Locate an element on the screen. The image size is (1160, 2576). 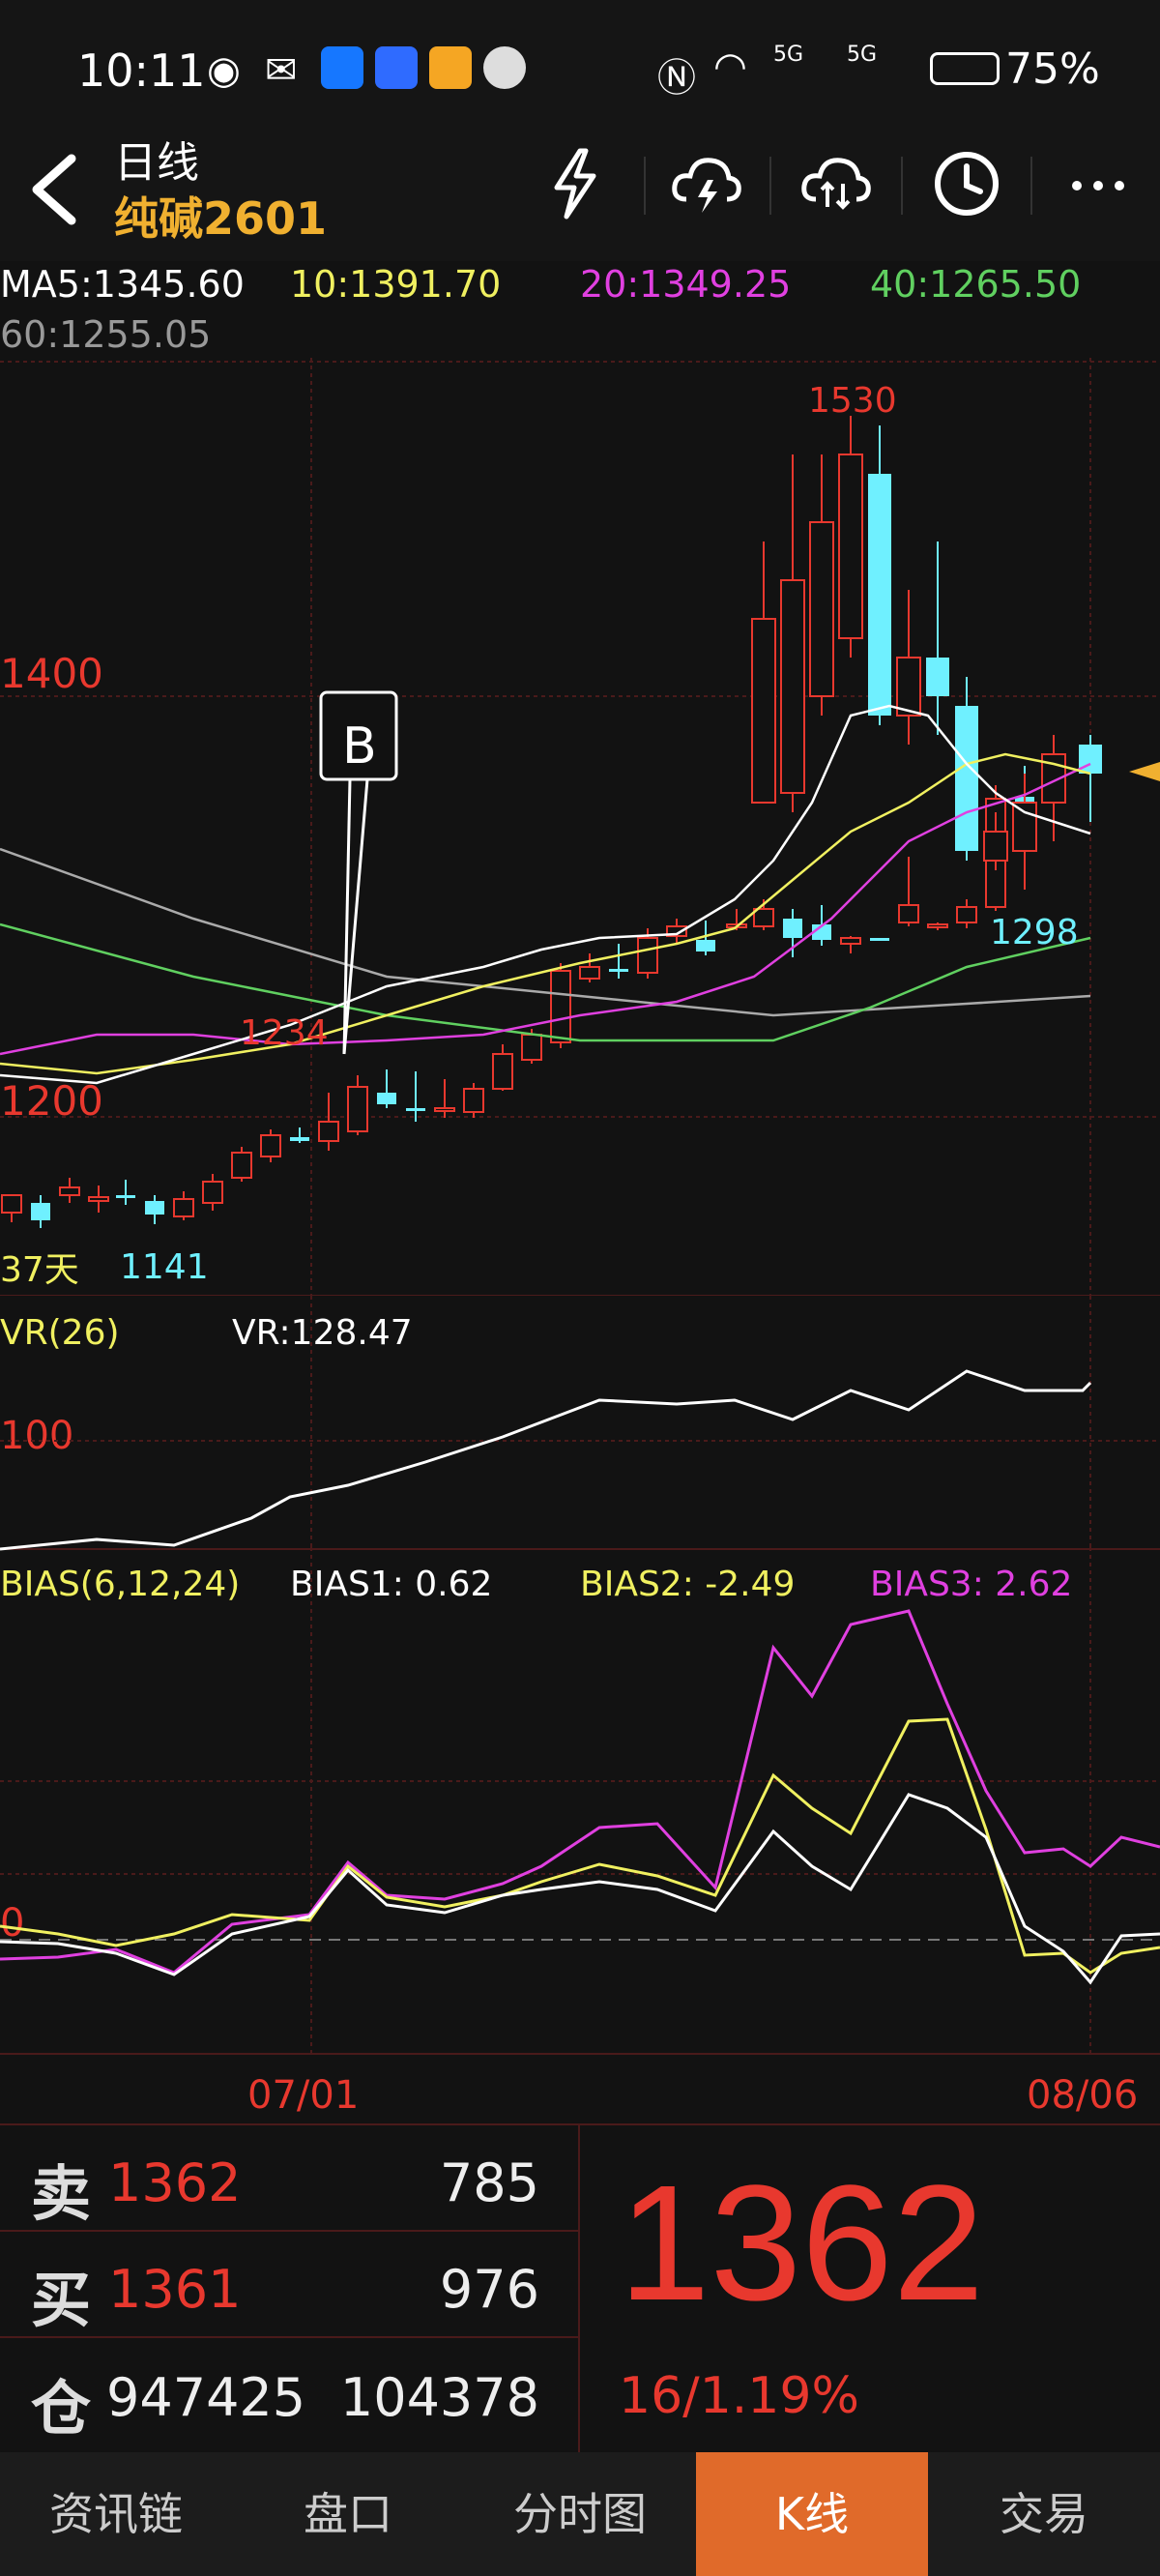
last-price: 1362 is located at coordinates (802, 2243).